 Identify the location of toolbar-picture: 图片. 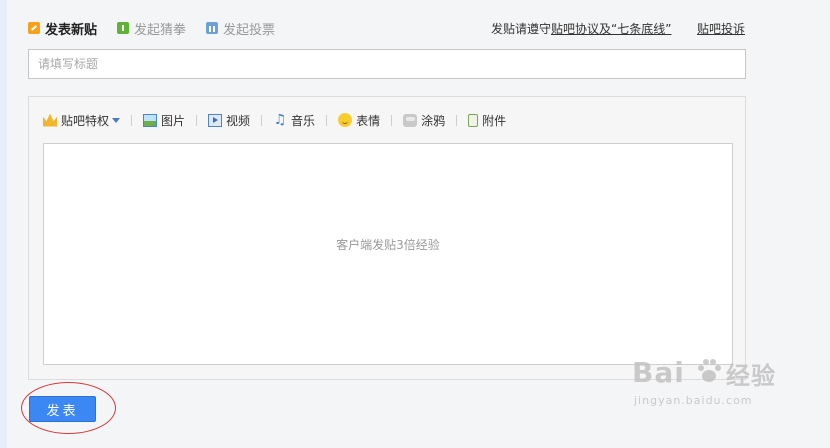
(164, 120).